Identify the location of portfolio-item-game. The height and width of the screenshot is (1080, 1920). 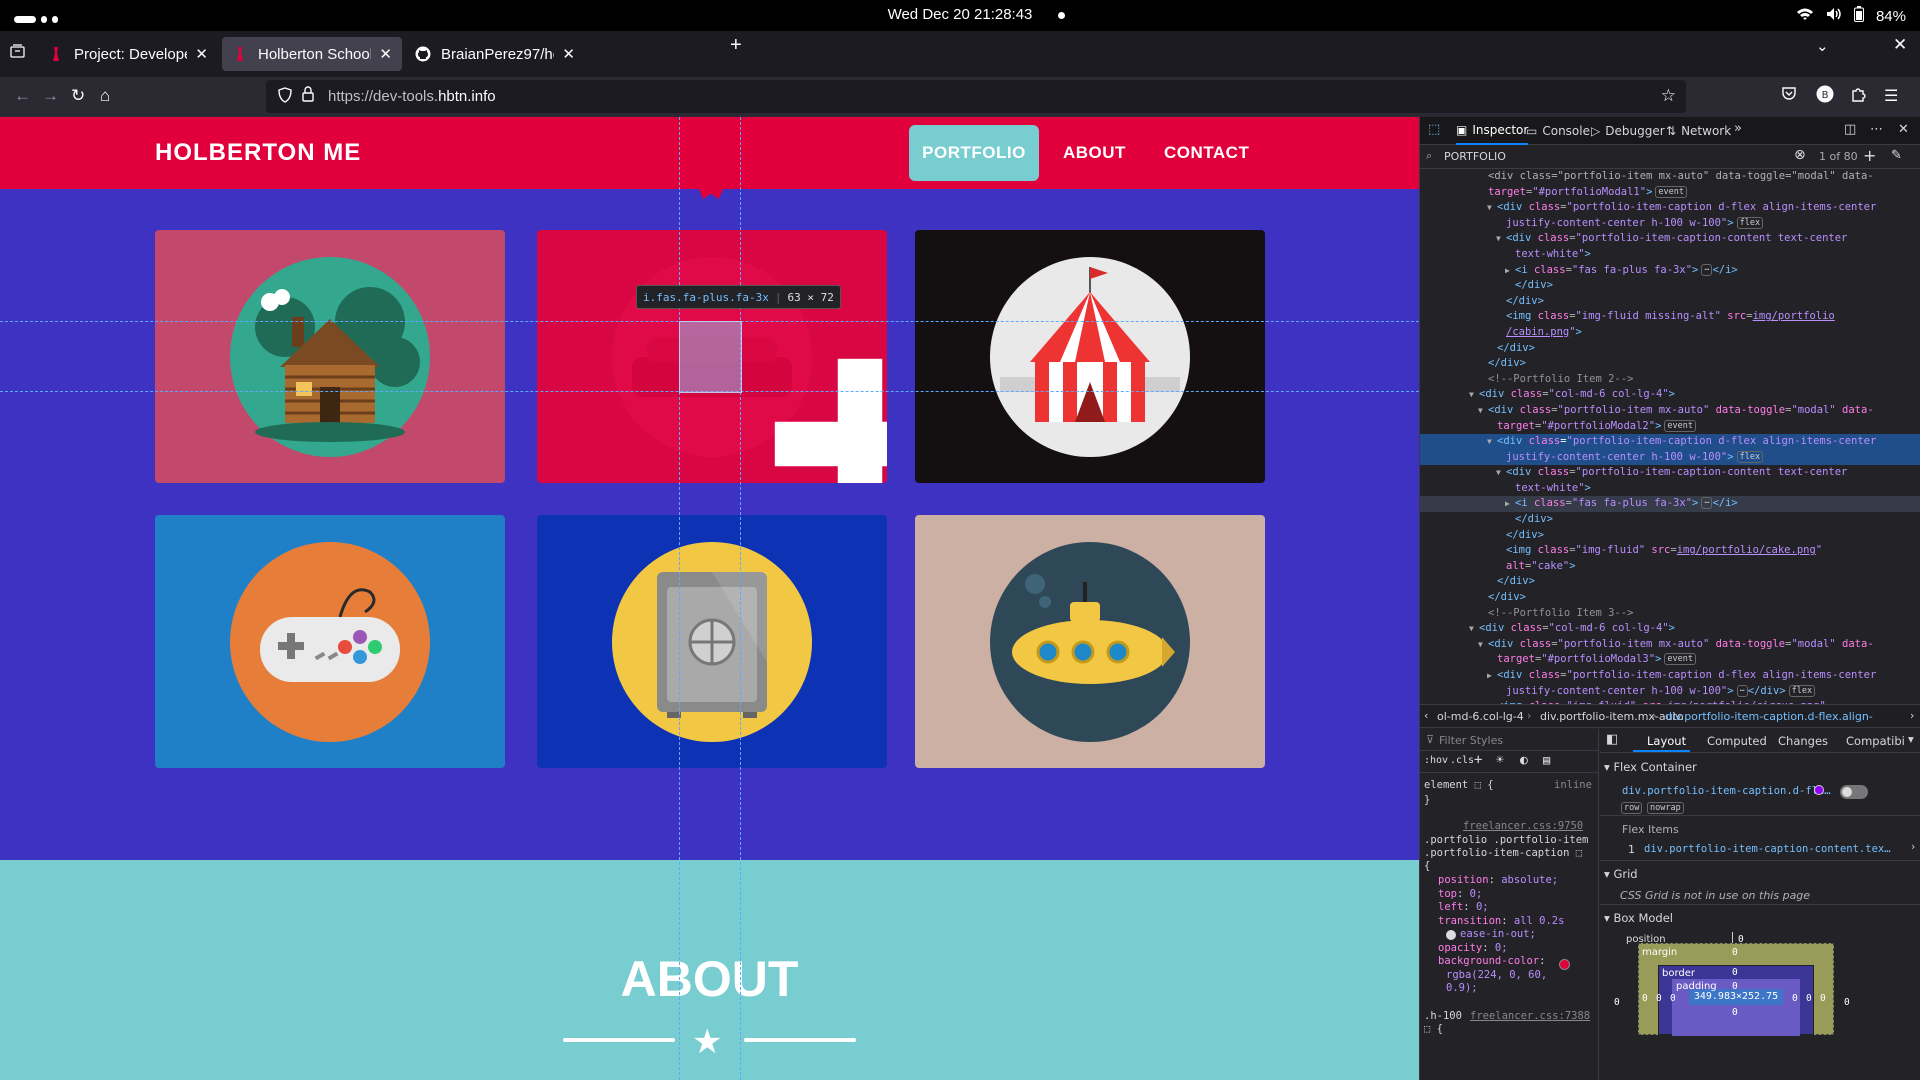
(330, 641).